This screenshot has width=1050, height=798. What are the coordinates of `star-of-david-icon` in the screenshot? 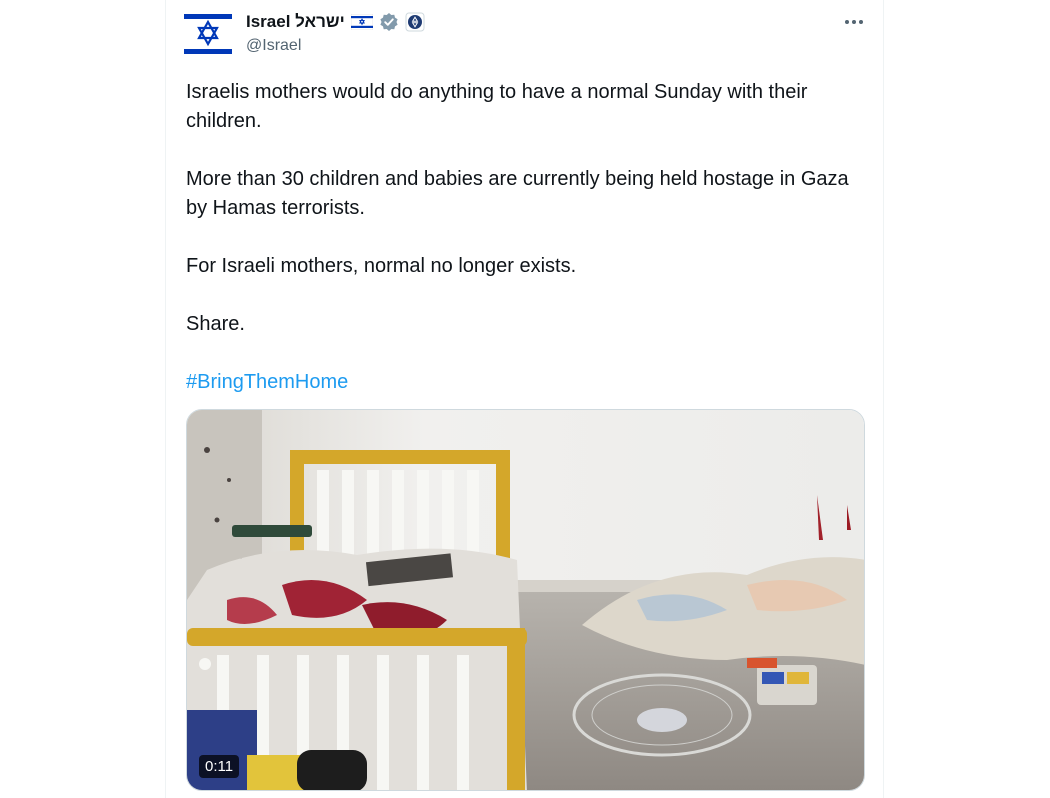 It's located at (208, 34).